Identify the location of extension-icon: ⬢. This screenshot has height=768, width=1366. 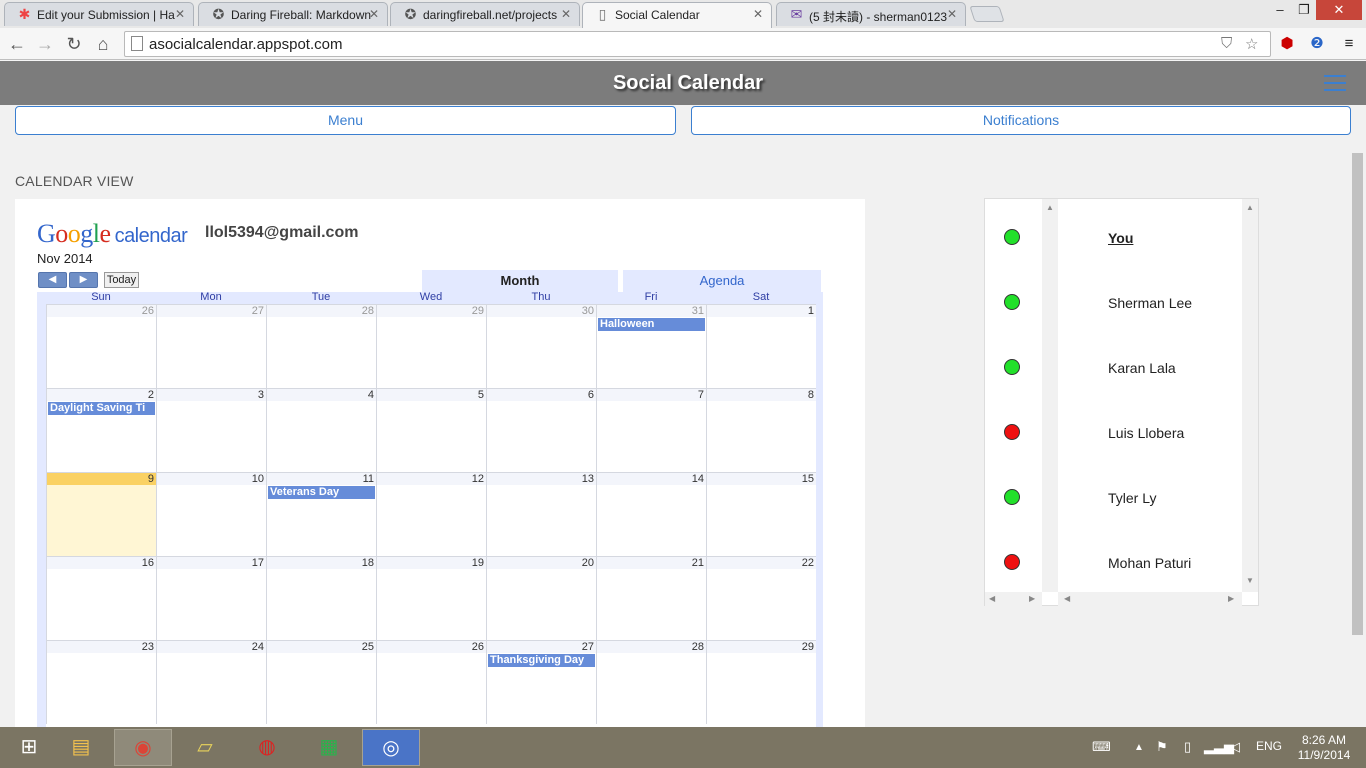
(1287, 44).